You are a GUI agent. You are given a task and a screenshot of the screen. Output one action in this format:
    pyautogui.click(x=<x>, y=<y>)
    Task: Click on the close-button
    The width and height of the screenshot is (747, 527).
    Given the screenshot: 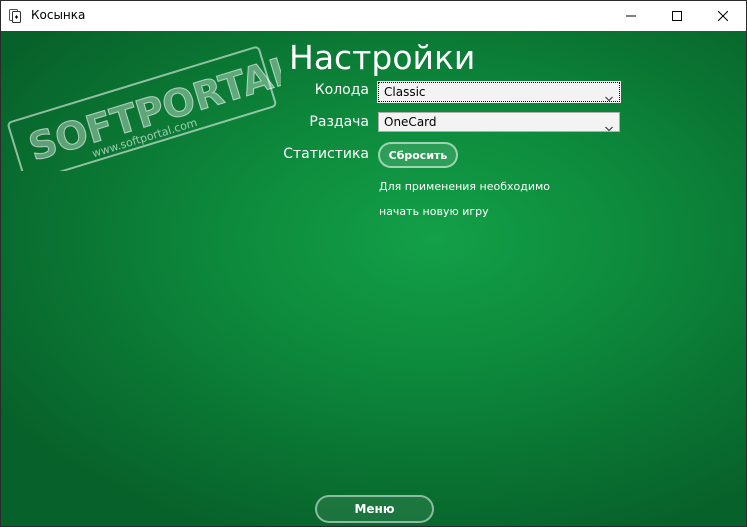 What is the action you would take?
    pyautogui.click(x=723, y=16)
    